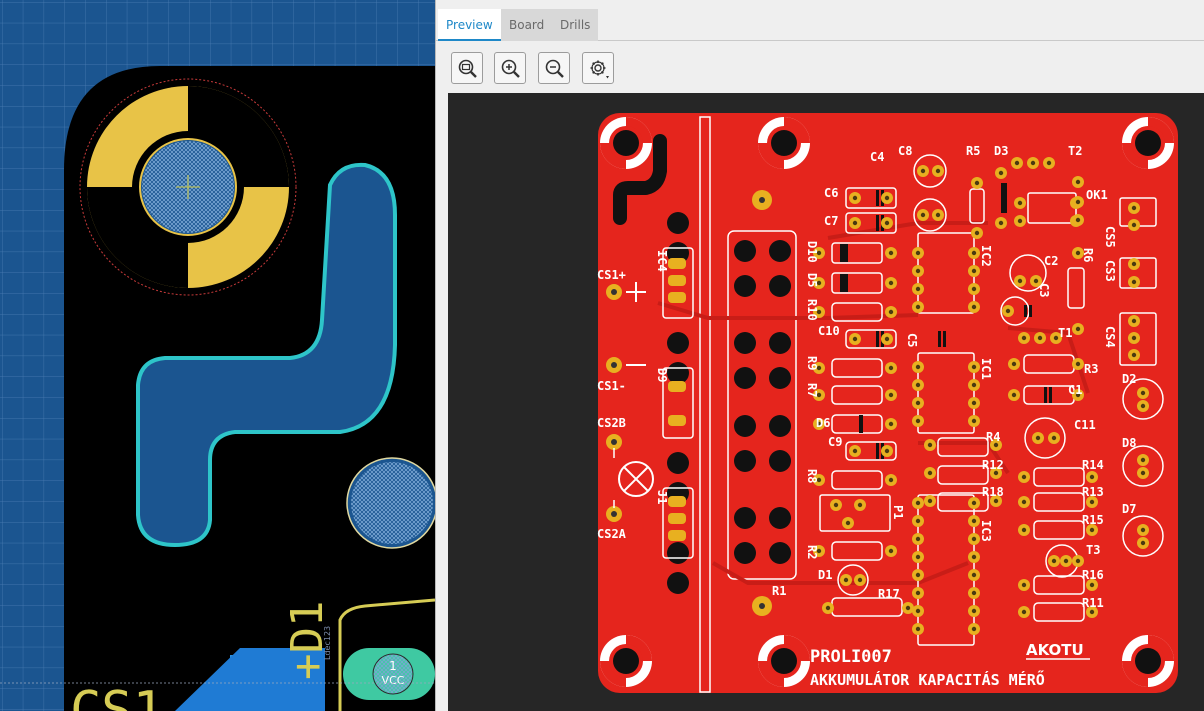  I want to click on ref-j1: J1, so click(662, 497).